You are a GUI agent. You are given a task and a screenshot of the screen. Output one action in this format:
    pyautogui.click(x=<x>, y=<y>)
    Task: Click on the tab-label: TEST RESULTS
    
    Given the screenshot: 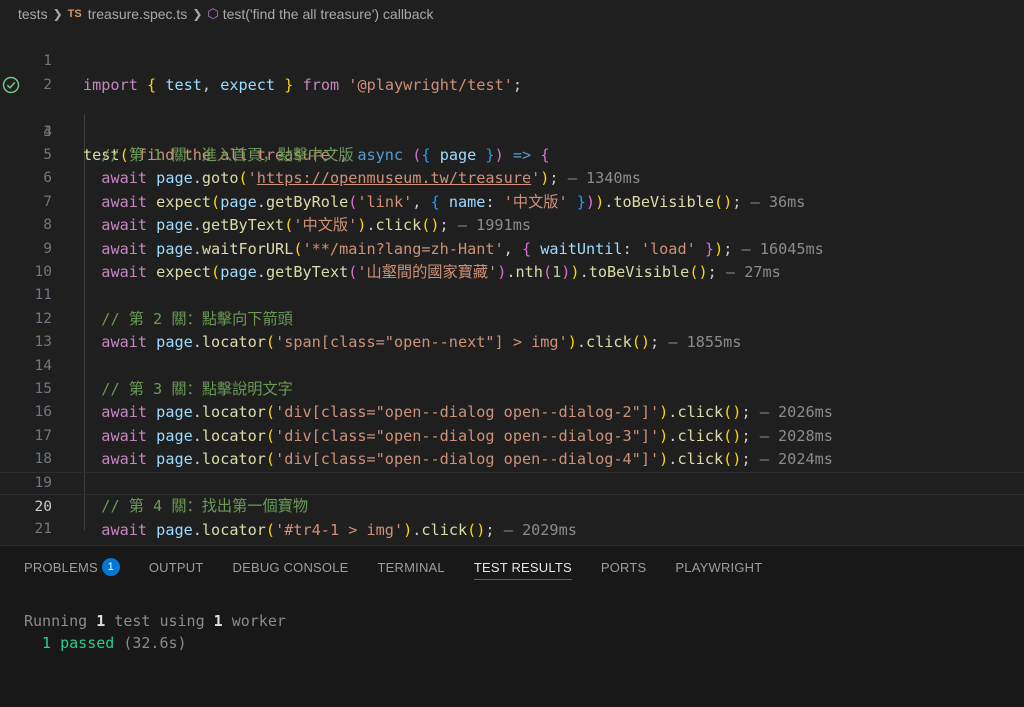 What is the action you would take?
    pyautogui.click(x=522, y=567)
    